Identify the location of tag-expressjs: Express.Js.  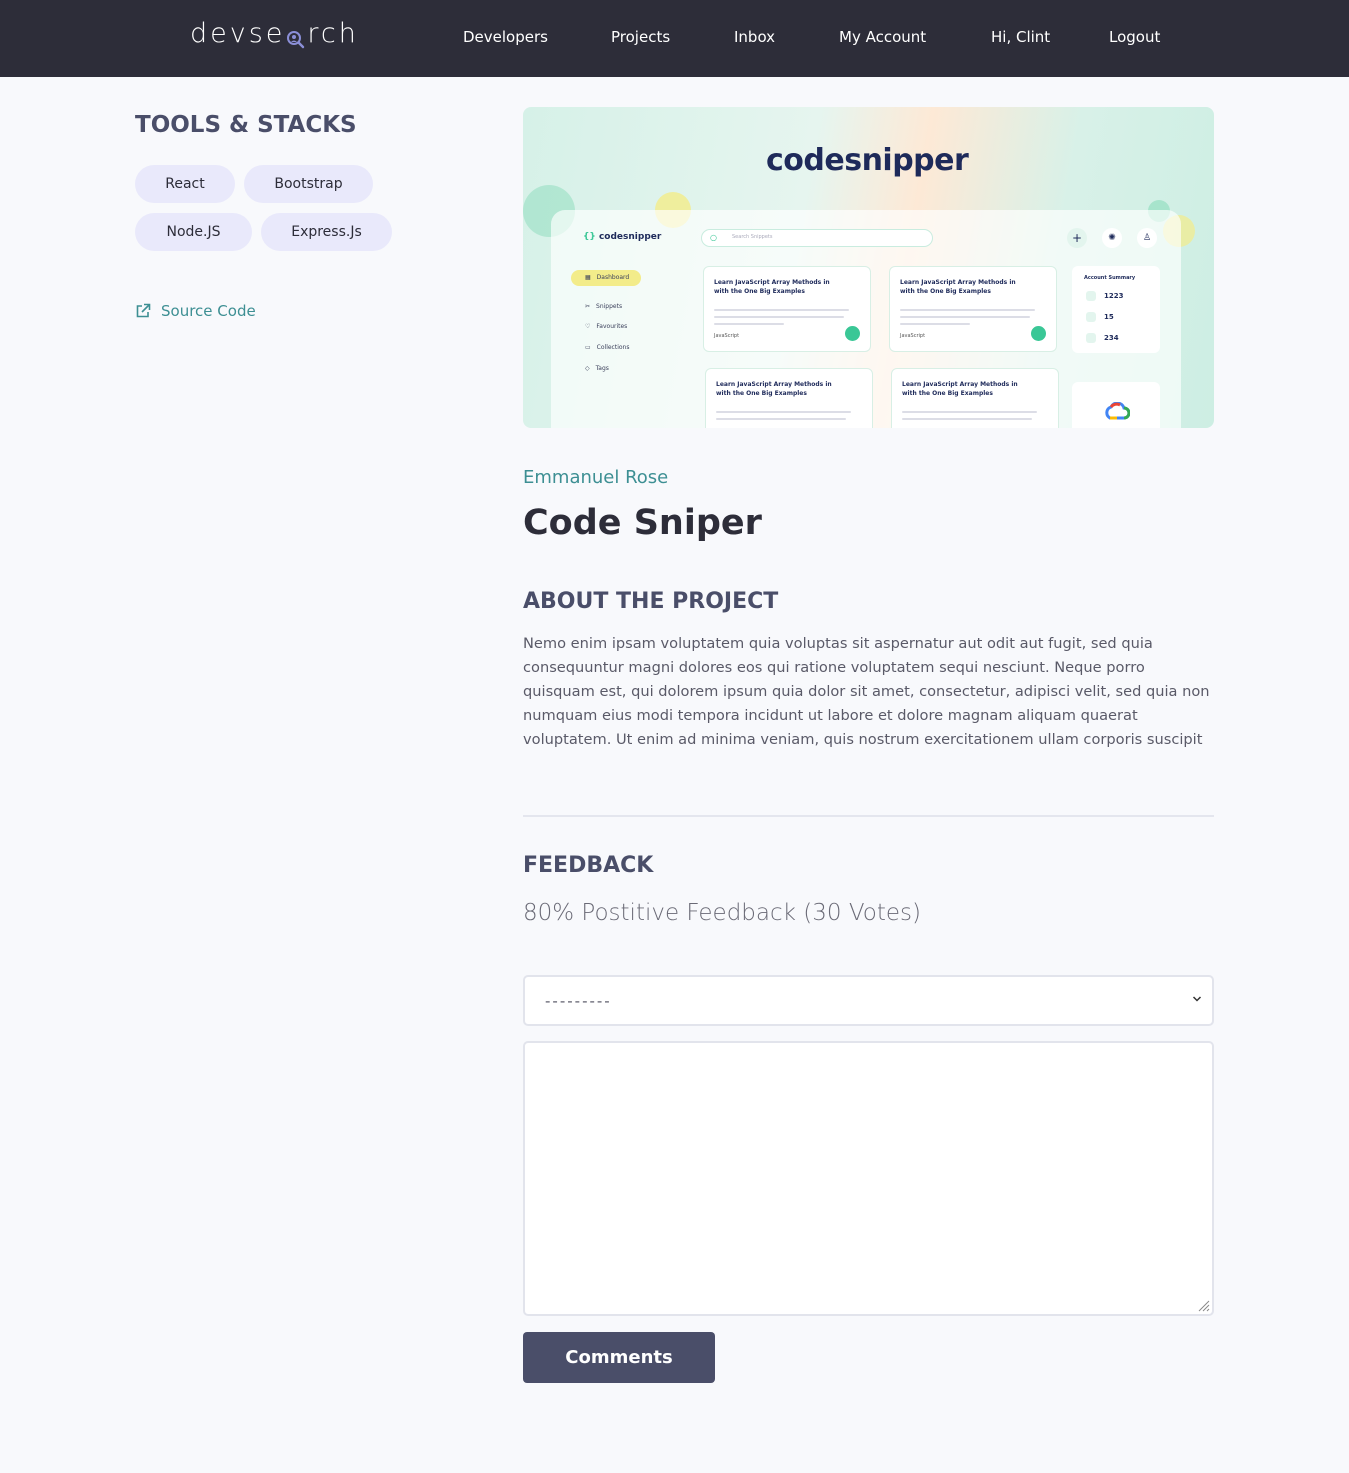
(326, 232).